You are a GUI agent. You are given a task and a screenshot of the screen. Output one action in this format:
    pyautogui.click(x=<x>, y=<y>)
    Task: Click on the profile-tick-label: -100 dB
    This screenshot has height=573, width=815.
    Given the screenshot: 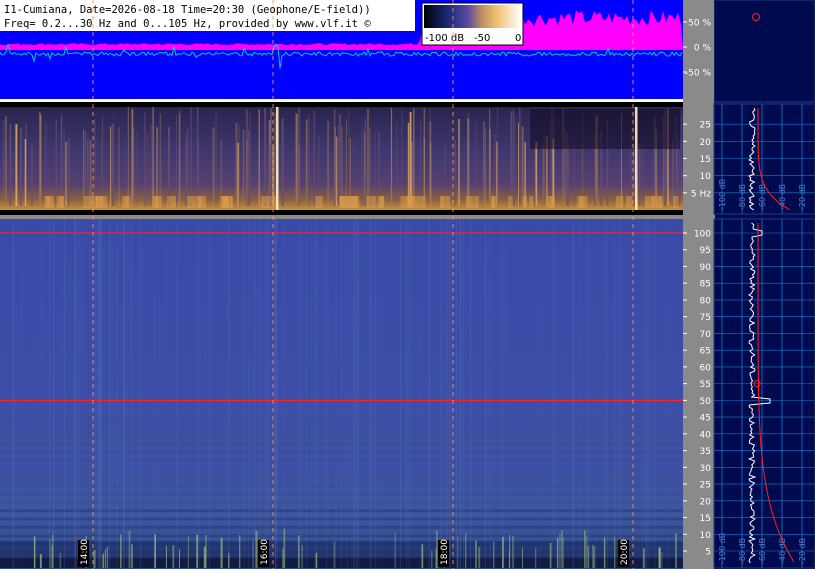 What is the action you would take?
    pyautogui.click(x=722, y=548)
    